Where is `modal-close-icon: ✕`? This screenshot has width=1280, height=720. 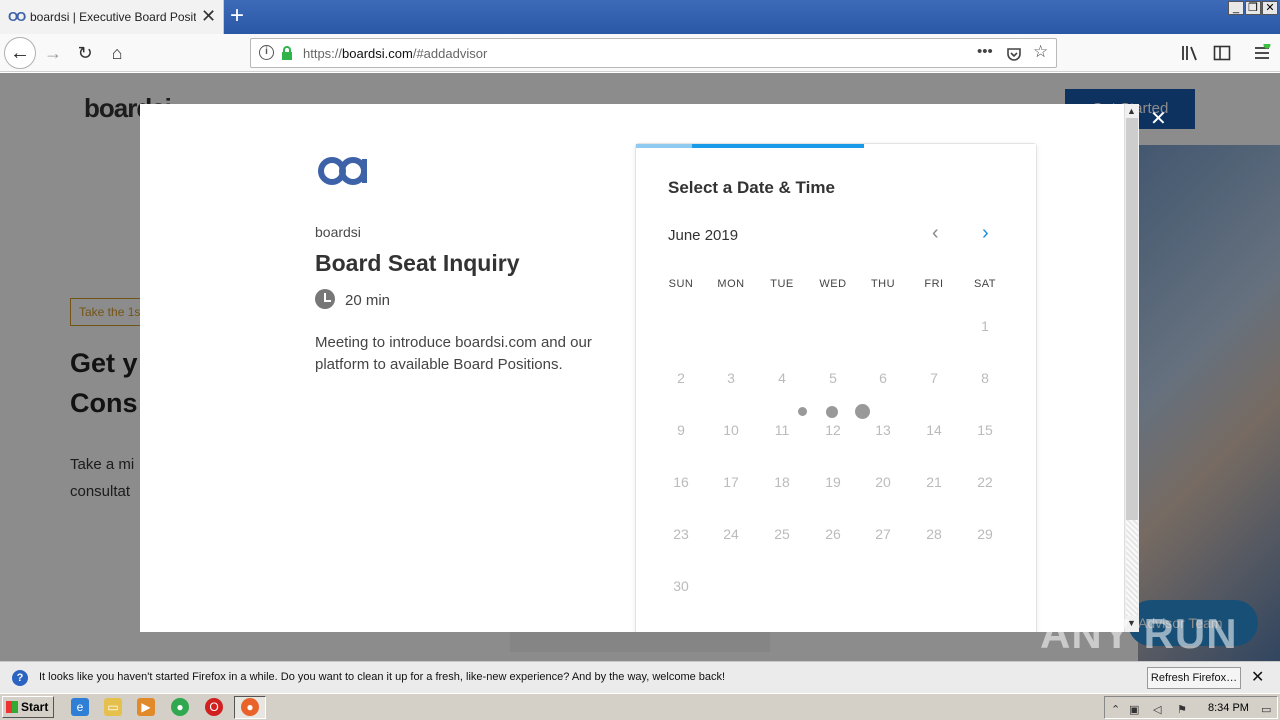 modal-close-icon: ✕ is located at coordinates (1158, 118).